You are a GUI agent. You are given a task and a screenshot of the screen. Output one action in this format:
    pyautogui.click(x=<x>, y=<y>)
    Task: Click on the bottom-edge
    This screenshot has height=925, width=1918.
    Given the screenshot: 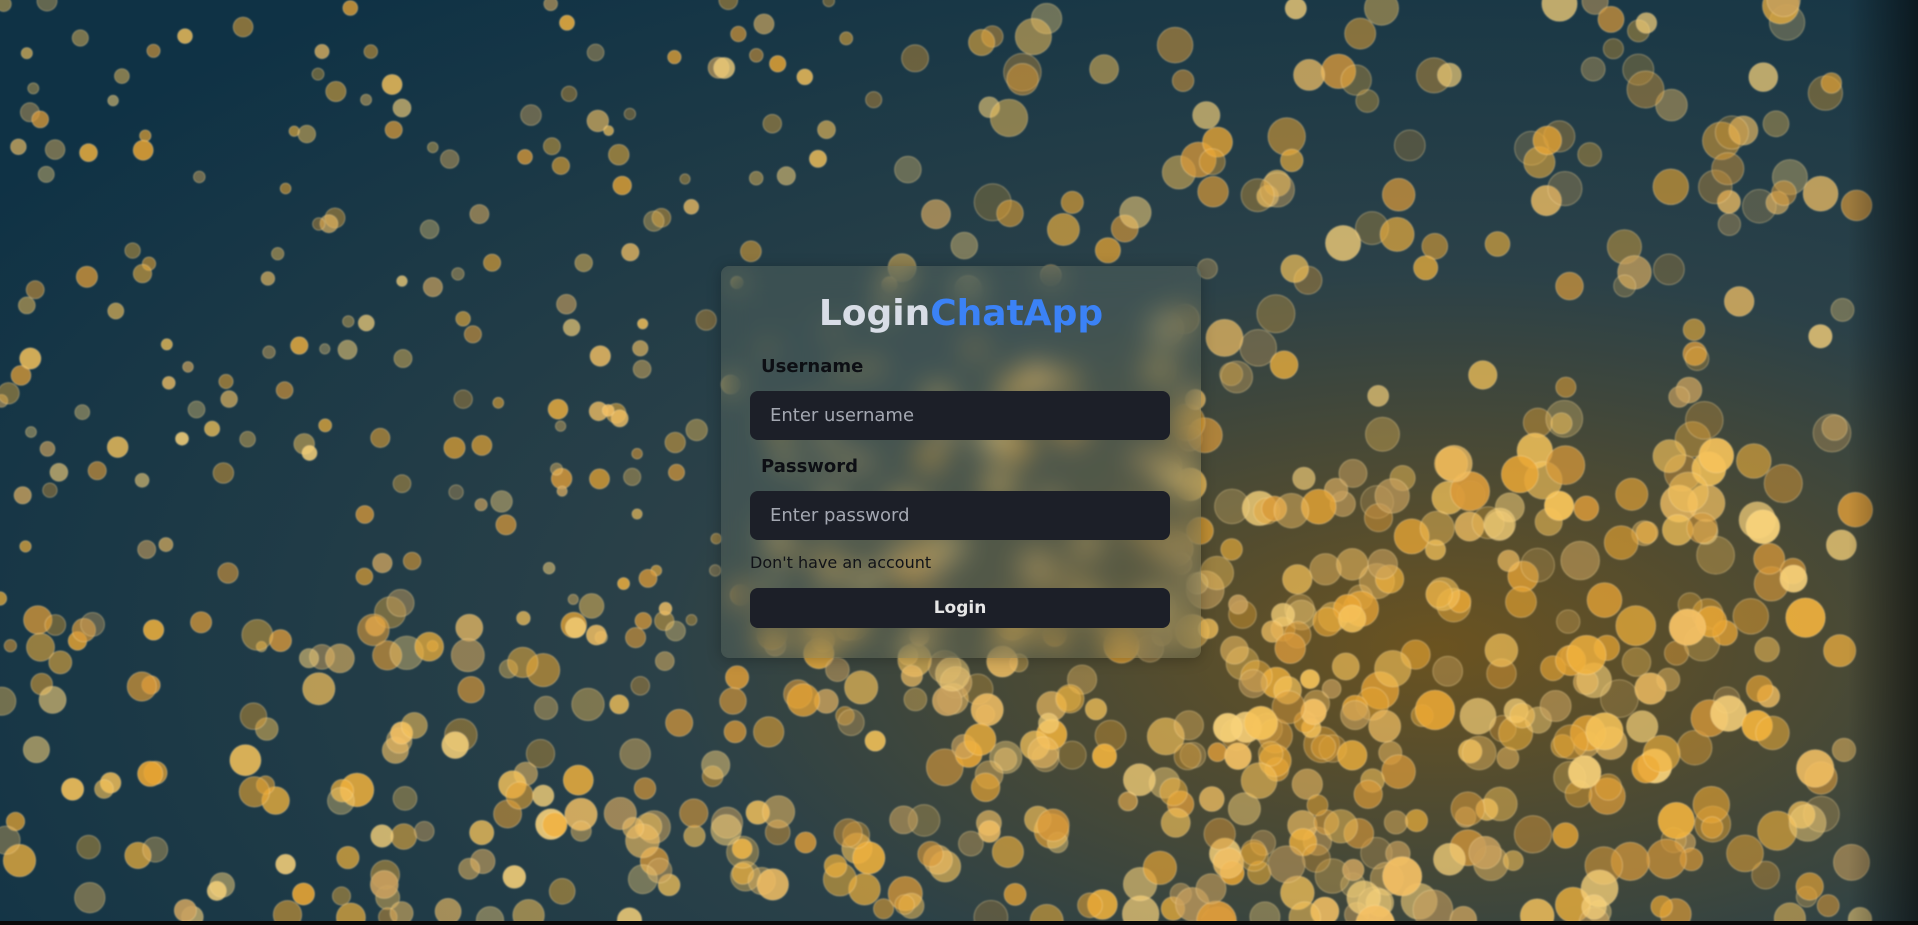 What is the action you would take?
    pyautogui.click(x=959, y=923)
    